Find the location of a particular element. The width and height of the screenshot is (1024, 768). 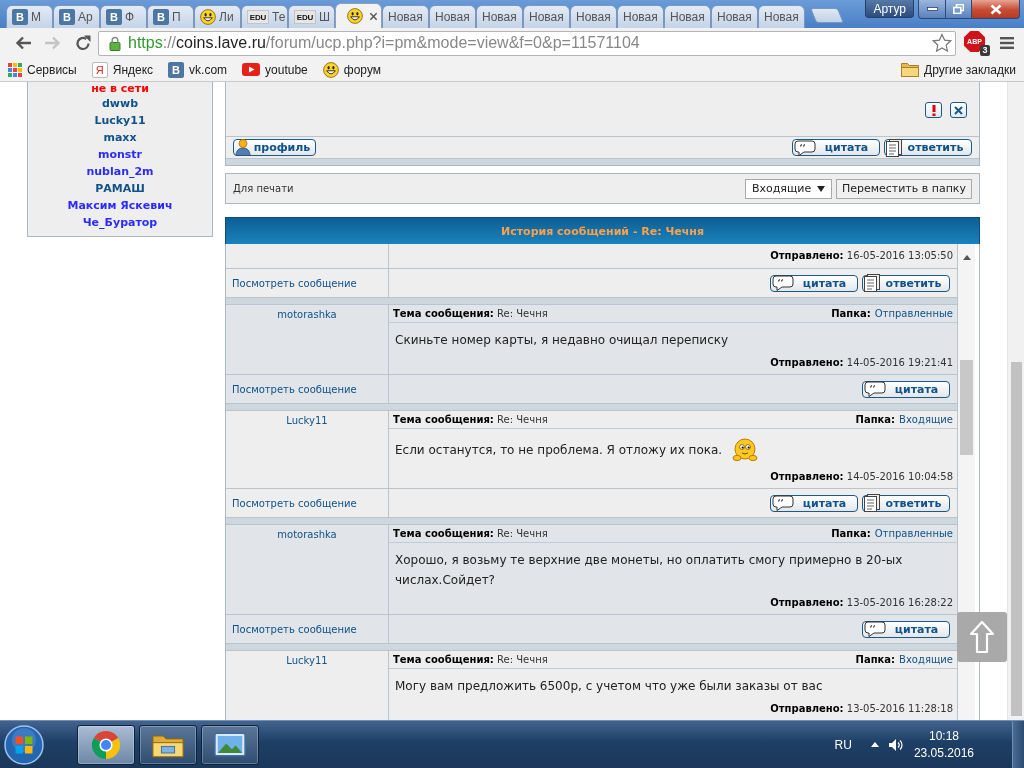

user-link: monstr is located at coordinates (120, 154).